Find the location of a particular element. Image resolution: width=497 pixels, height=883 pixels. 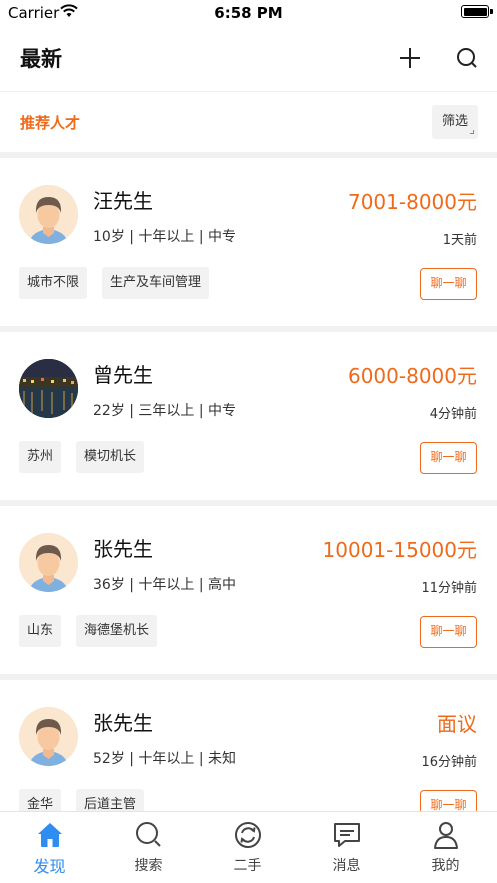

battery-icon is located at coordinates (477, 11).